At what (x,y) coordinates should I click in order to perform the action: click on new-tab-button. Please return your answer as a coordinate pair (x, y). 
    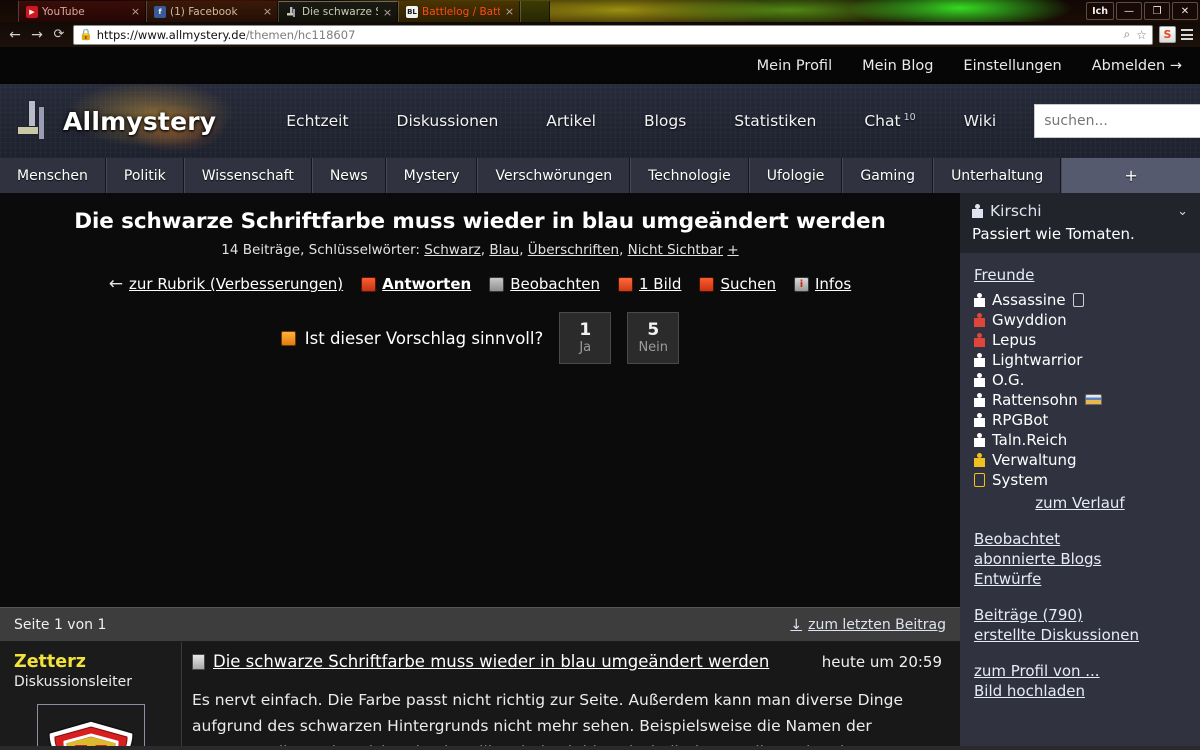
    Looking at the image, I should click on (535, 11).